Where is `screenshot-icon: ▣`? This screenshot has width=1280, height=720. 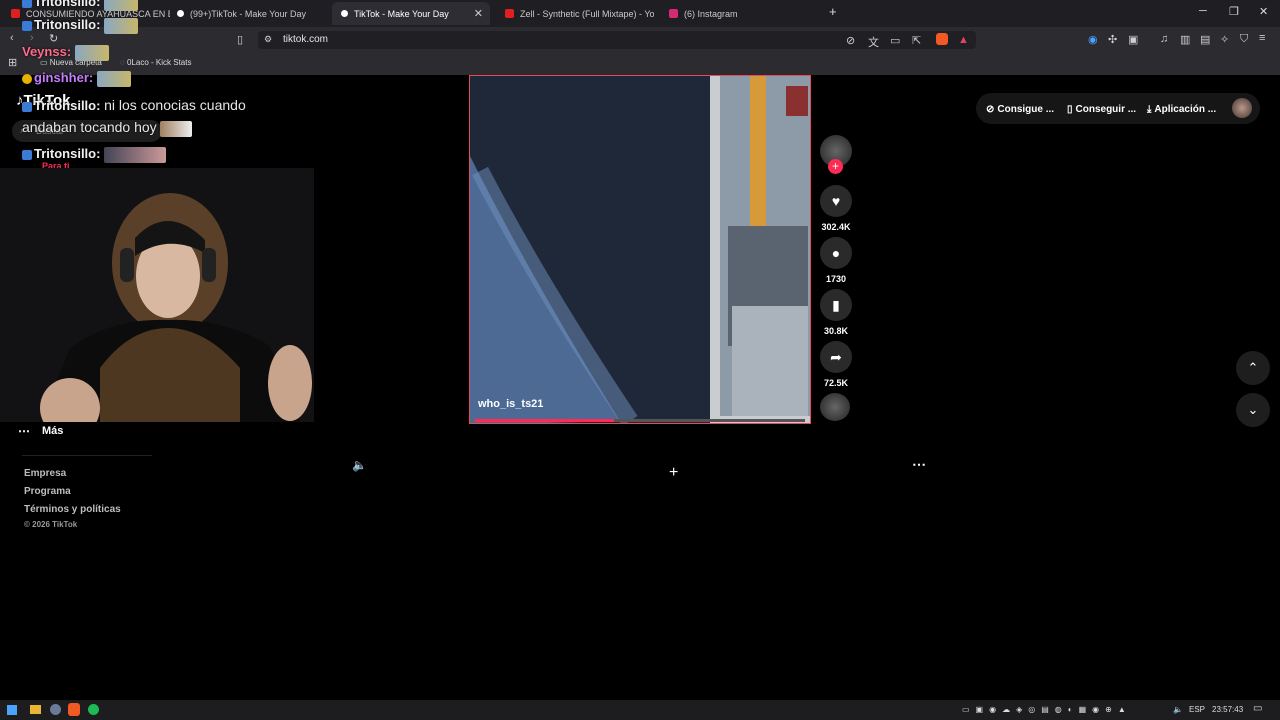
screenshot-icon: ▣ is located at coordinates (1133, 39).